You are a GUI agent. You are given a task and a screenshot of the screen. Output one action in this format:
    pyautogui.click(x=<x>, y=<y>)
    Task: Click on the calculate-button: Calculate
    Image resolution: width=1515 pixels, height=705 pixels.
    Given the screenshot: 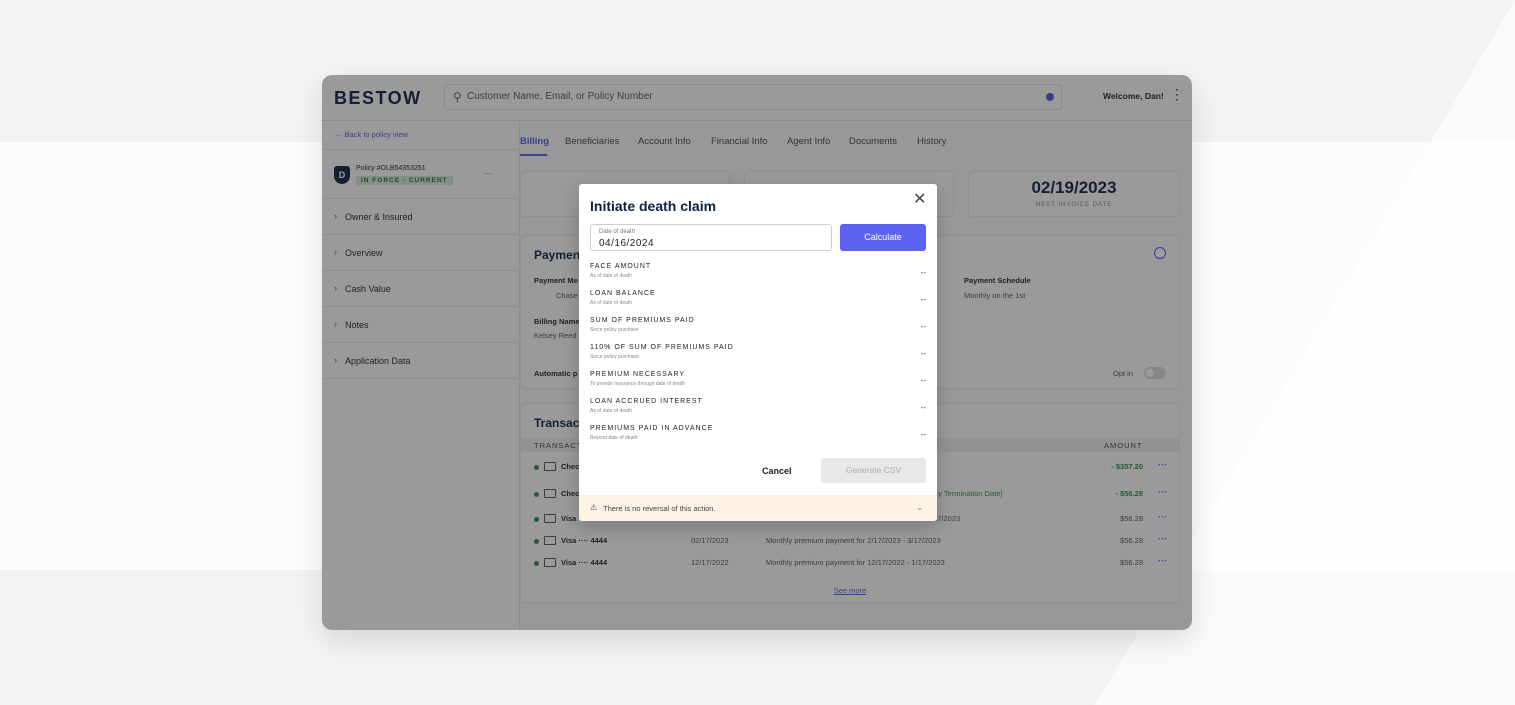 What is the action you would take?
    pyautogui.click(x=883, y=237)
    